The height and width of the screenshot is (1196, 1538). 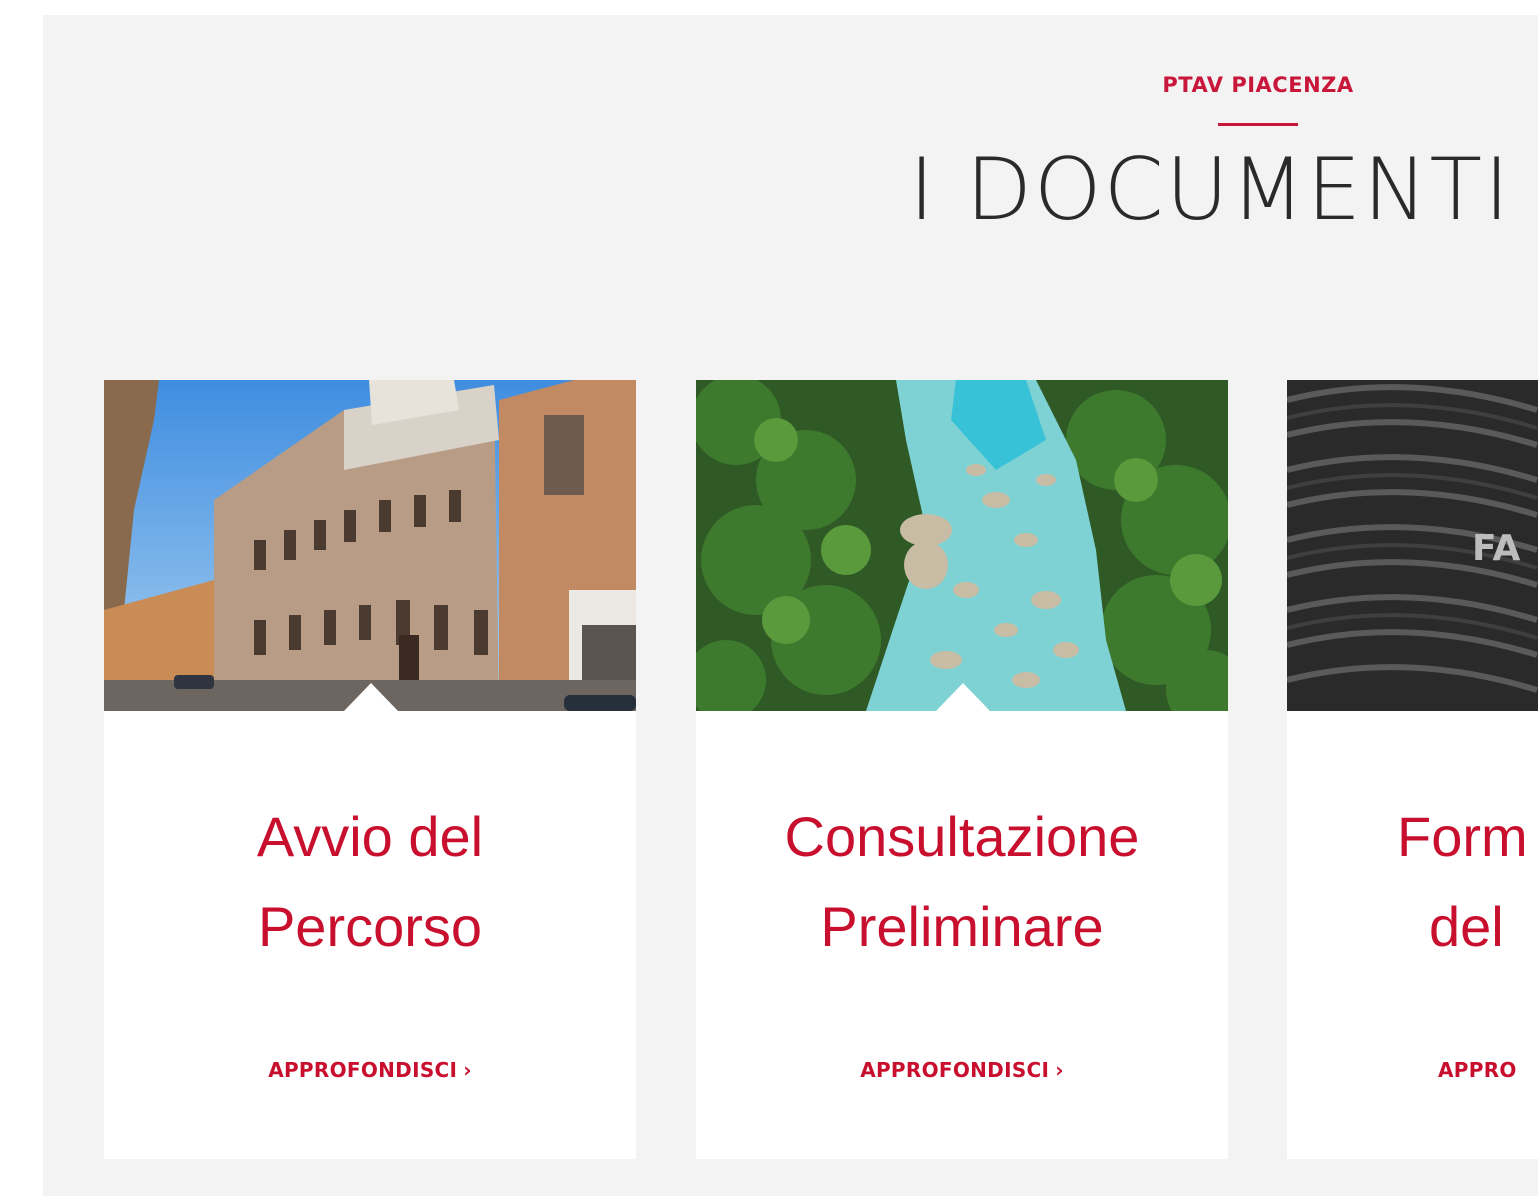 I want to click on card-title: Consultazione Preliminare, so click(x=962, y=882).